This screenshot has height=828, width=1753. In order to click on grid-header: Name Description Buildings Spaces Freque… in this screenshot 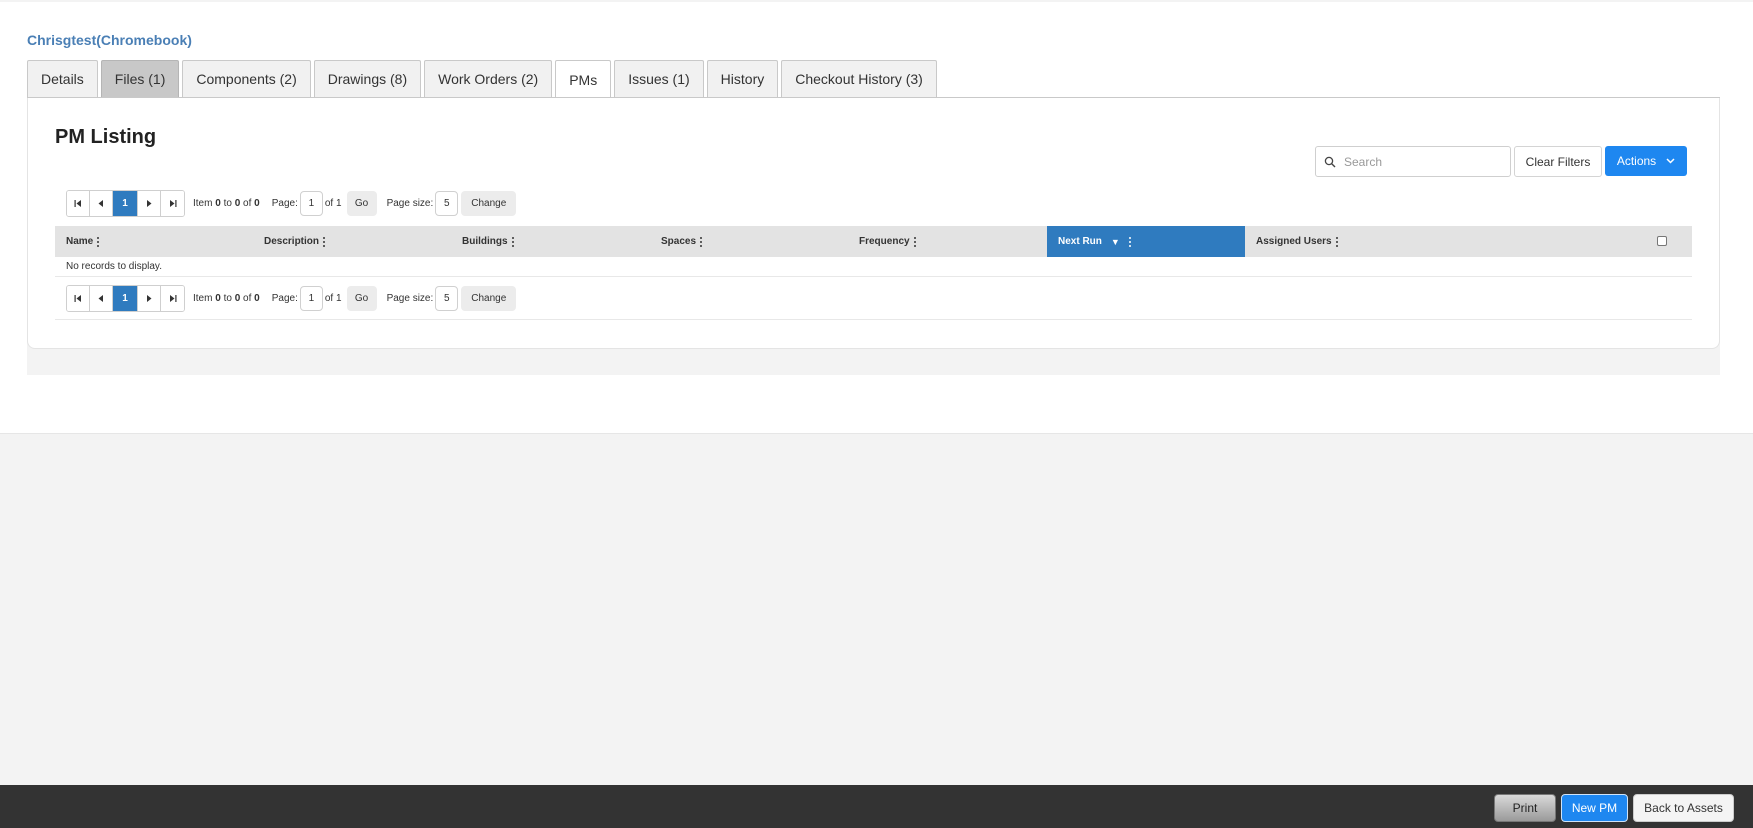, I will do `click(873, 241)`.